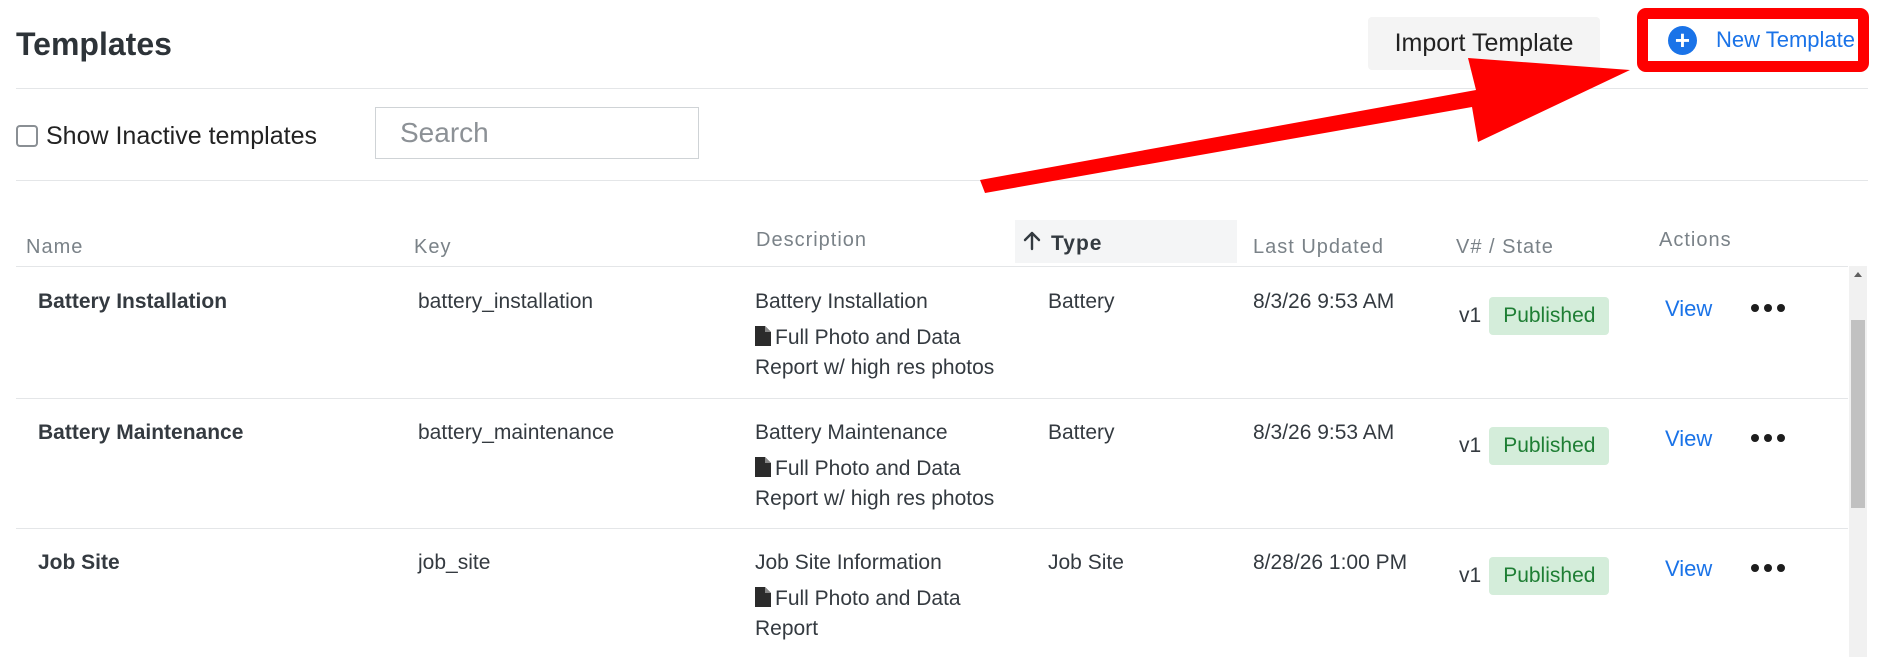 The width and height of the screenshot is (1885, 657). What do you see at coordinates (1785, 39) in the screenshot?
I see `new-template-label: New Template` at bounding box center [1785, 39].